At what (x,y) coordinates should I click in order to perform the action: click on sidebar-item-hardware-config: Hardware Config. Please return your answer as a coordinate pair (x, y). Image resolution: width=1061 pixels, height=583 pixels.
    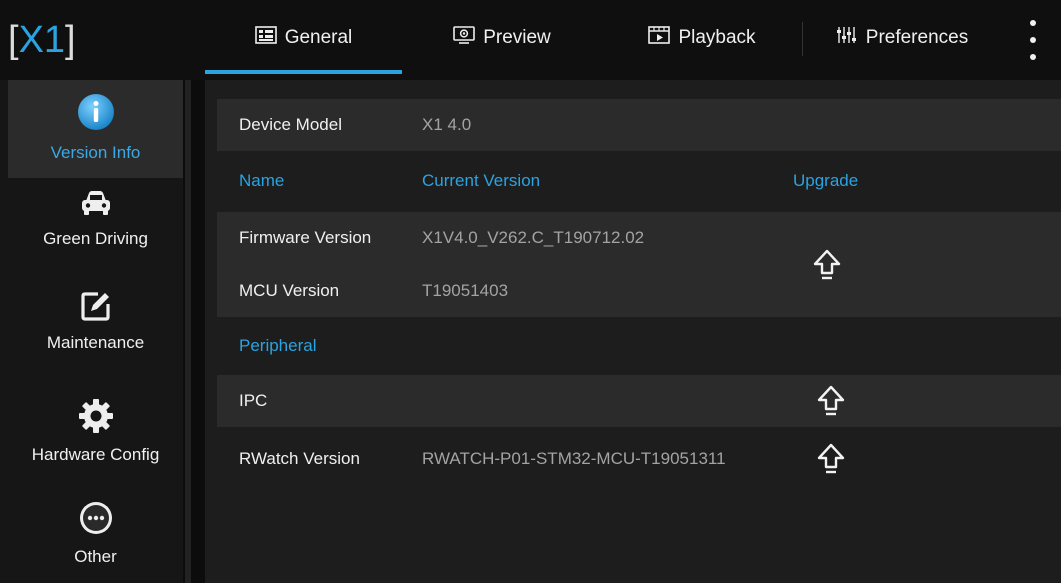
    Looking at the image, I should click on (95, 443).